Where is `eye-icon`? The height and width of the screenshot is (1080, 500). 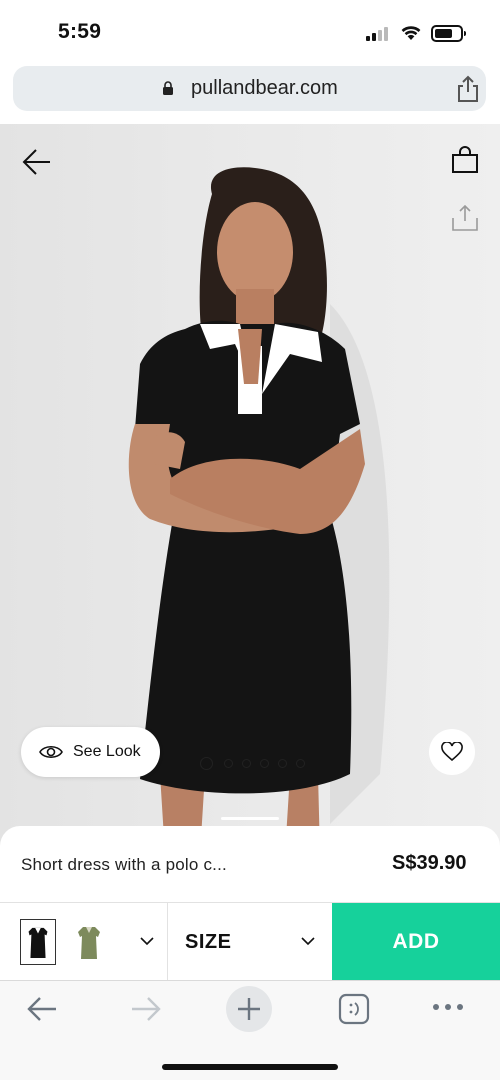
eye-icon is located at coordinates (51, 752).